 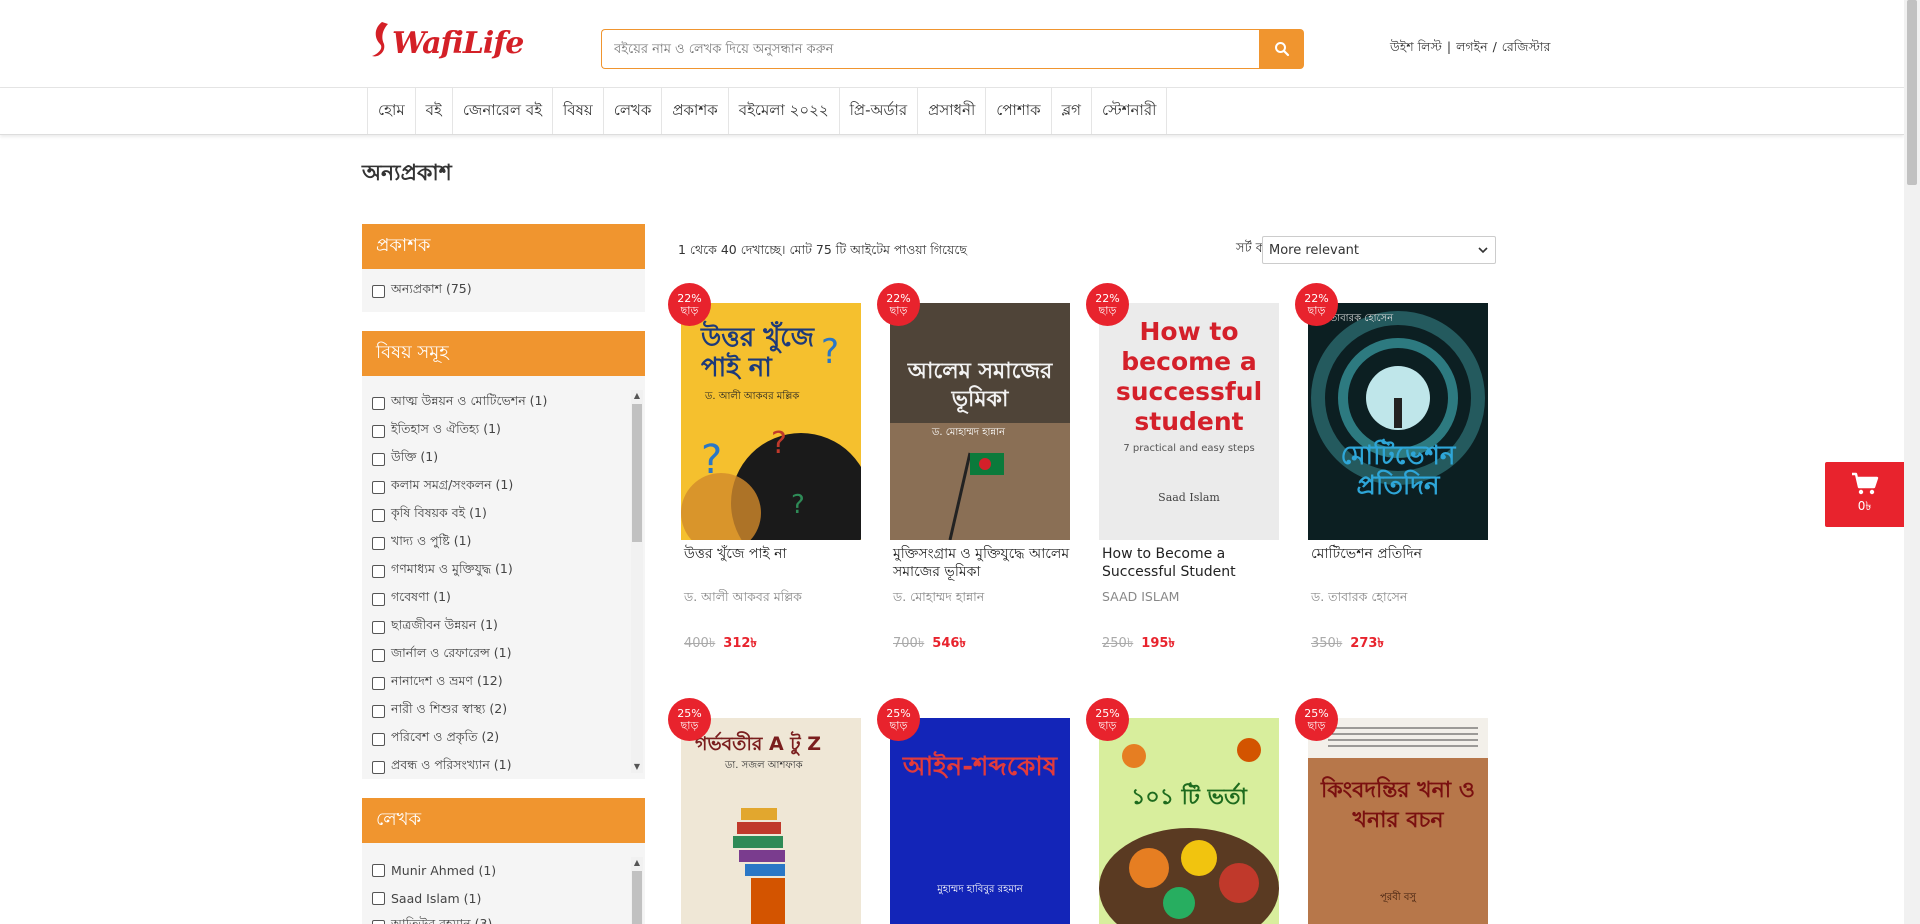 I want to click on nav-cosmetics: প্রসাধনী, so click(x=952, y=111).